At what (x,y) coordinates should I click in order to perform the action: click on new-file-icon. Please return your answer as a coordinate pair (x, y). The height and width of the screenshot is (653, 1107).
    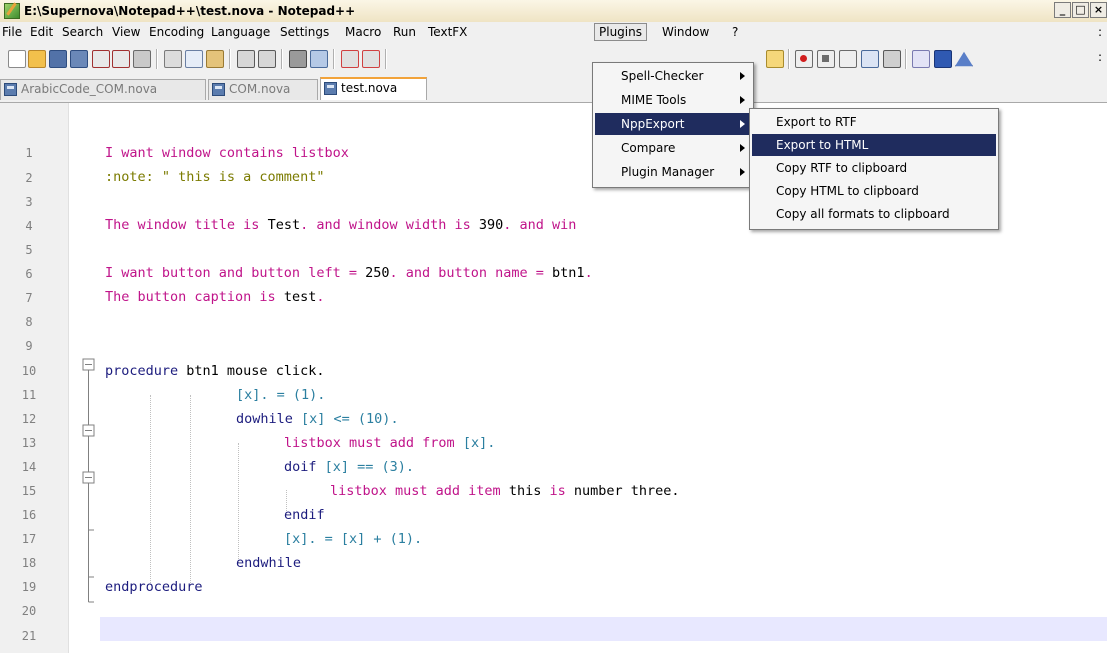
    Looking at the image, I should click on (17, 59).